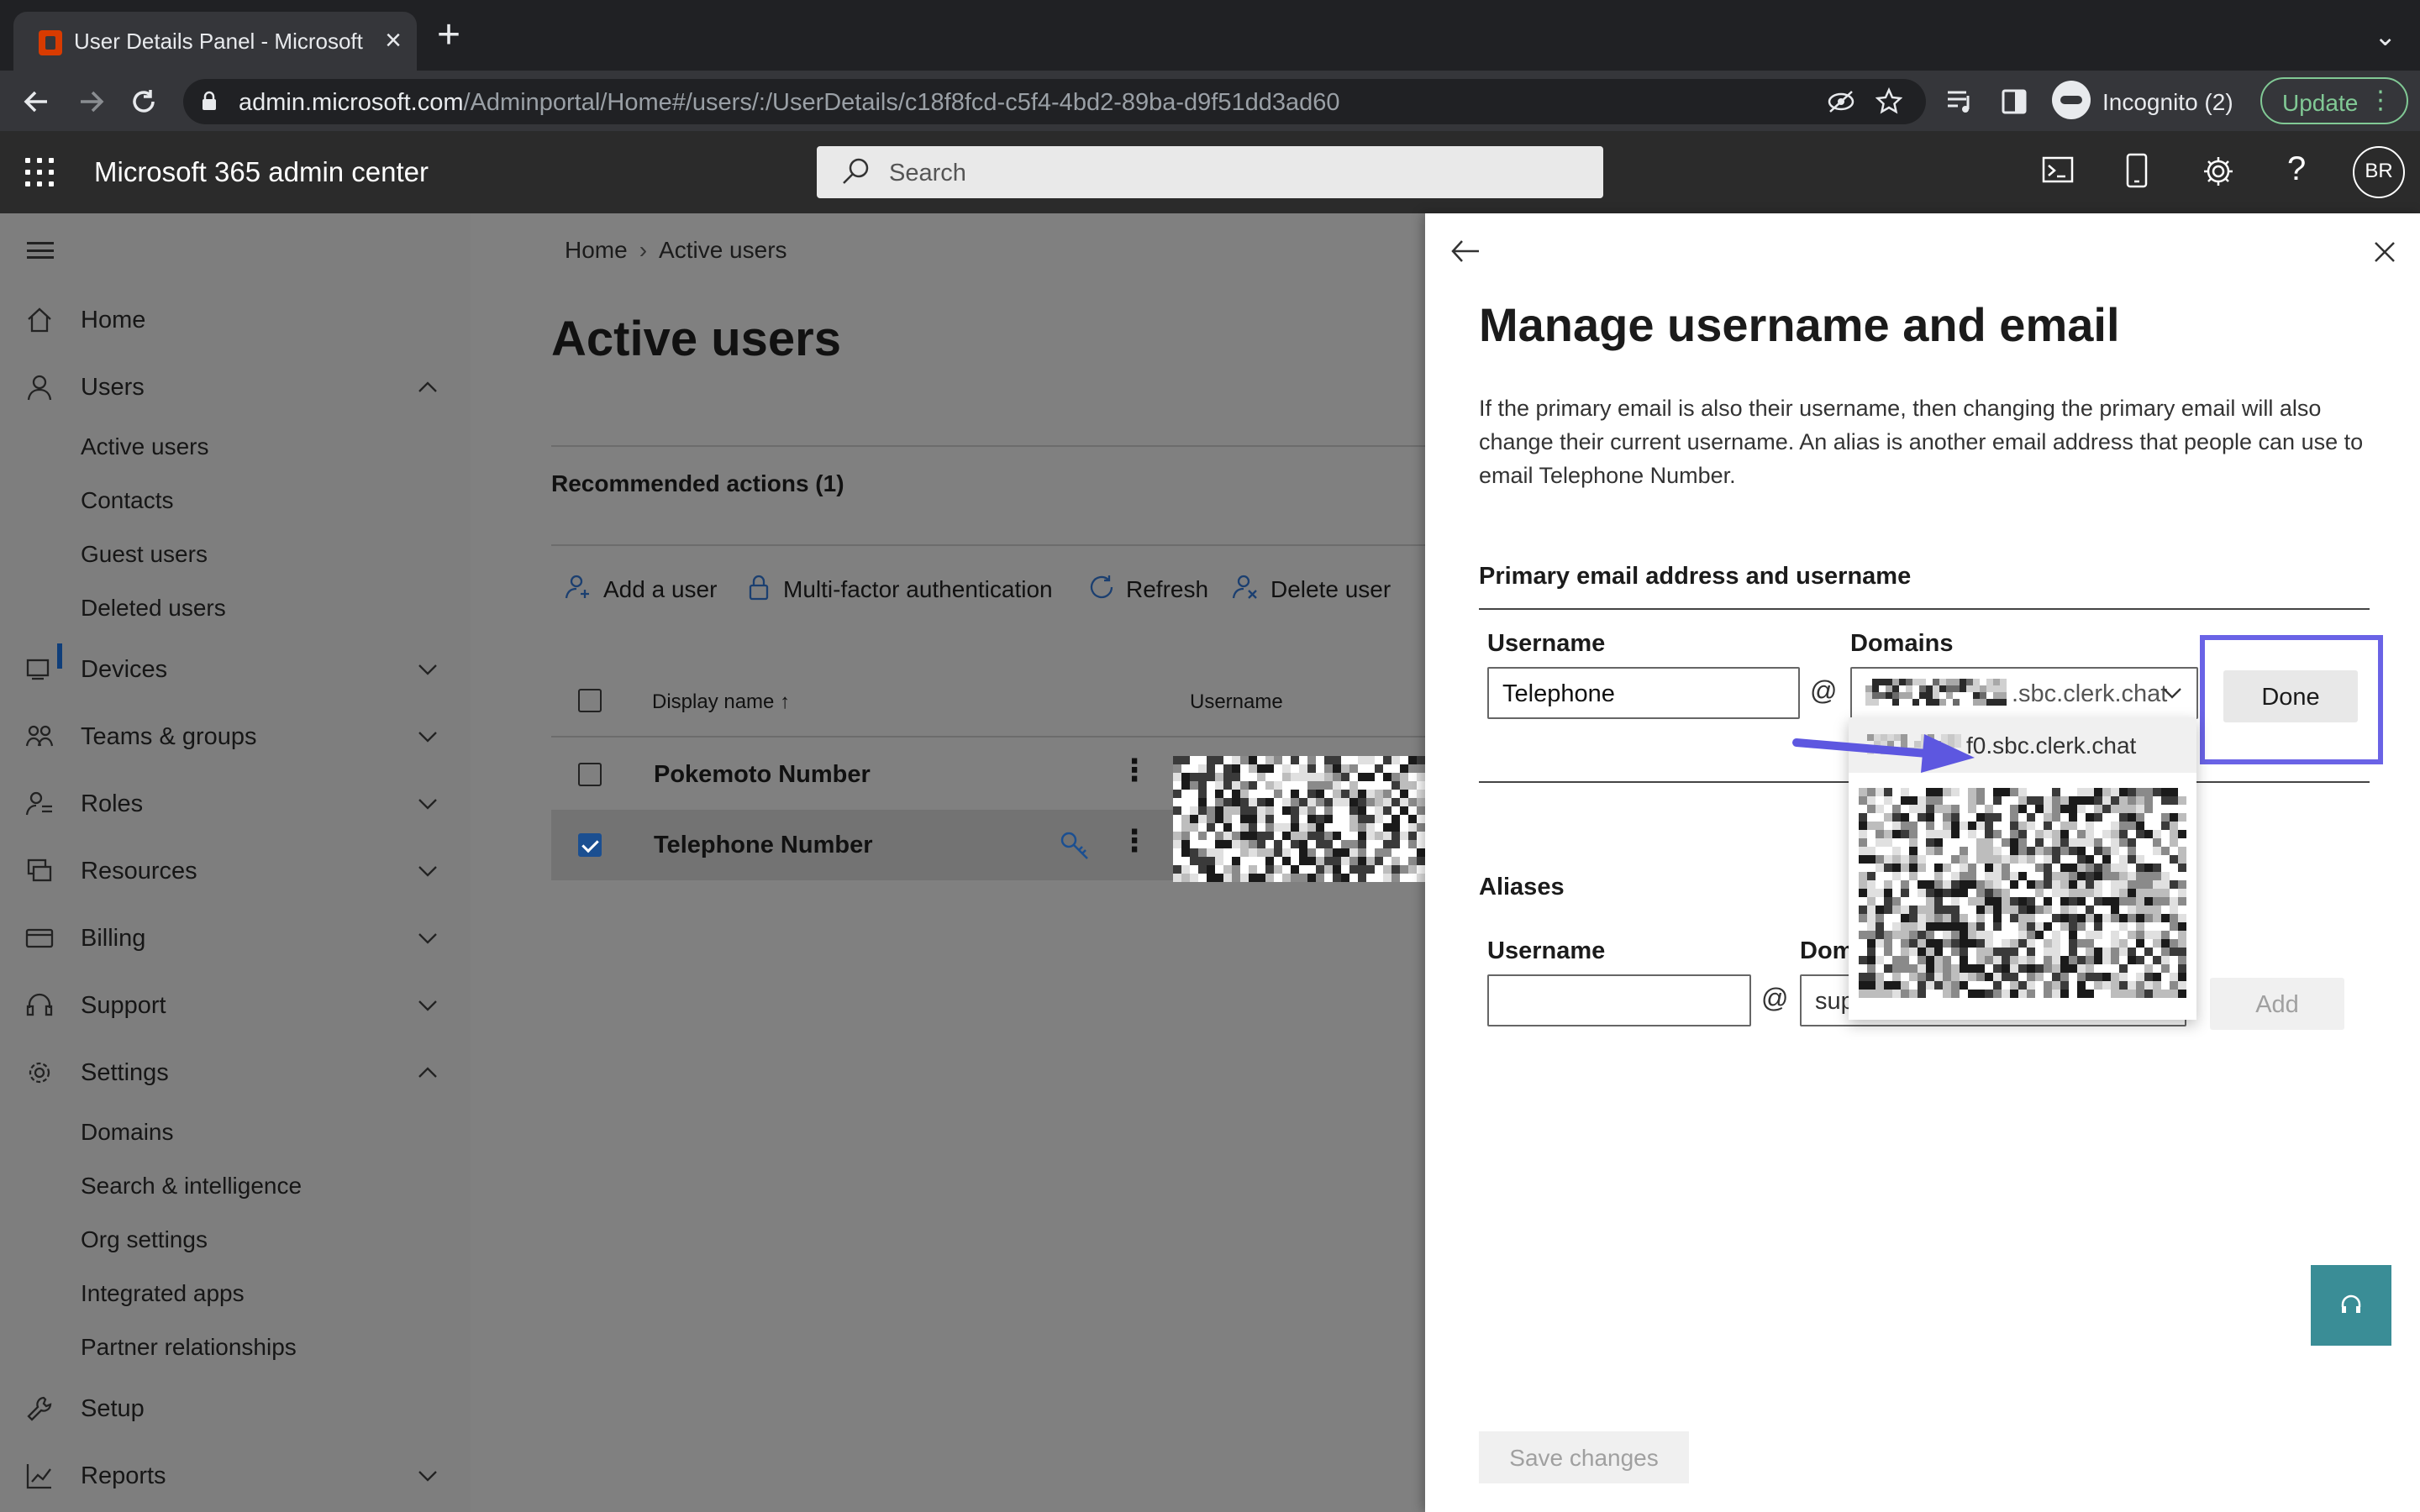  I want to click on help-icon: ?, so click(2296, 169).